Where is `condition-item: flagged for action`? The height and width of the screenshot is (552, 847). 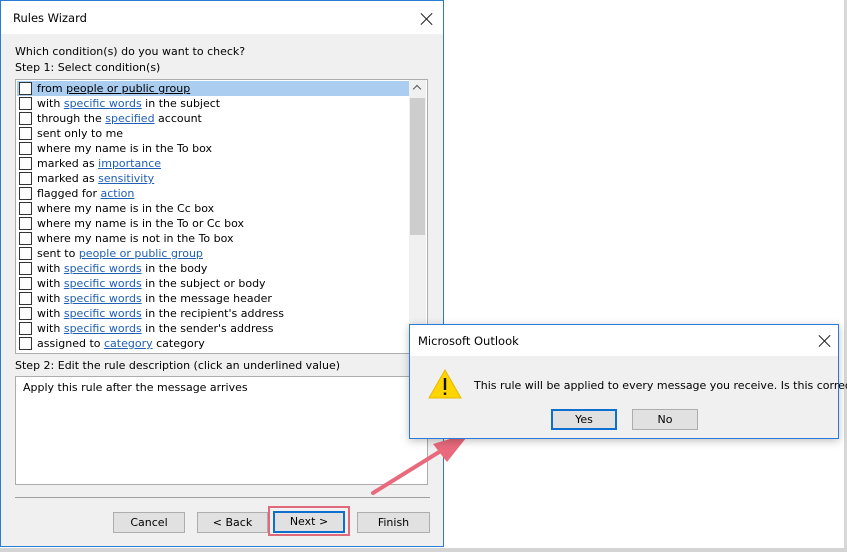
condition-item: flagged for action is located at coordinates (213, 193).